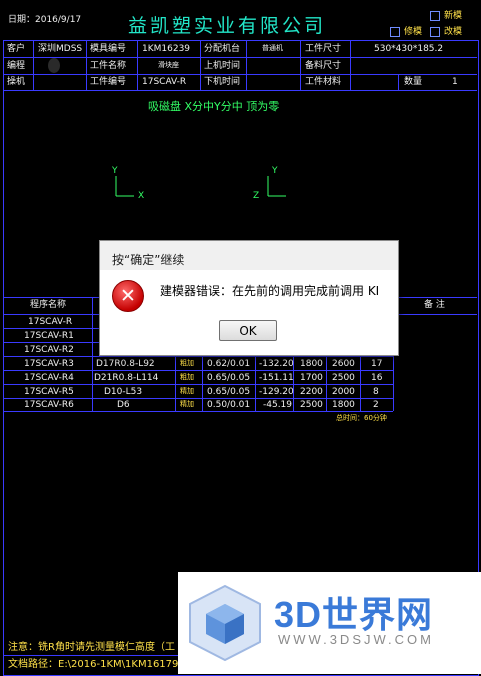  I want to click on total-time: 总时间：60分钟, so click(361, 418).